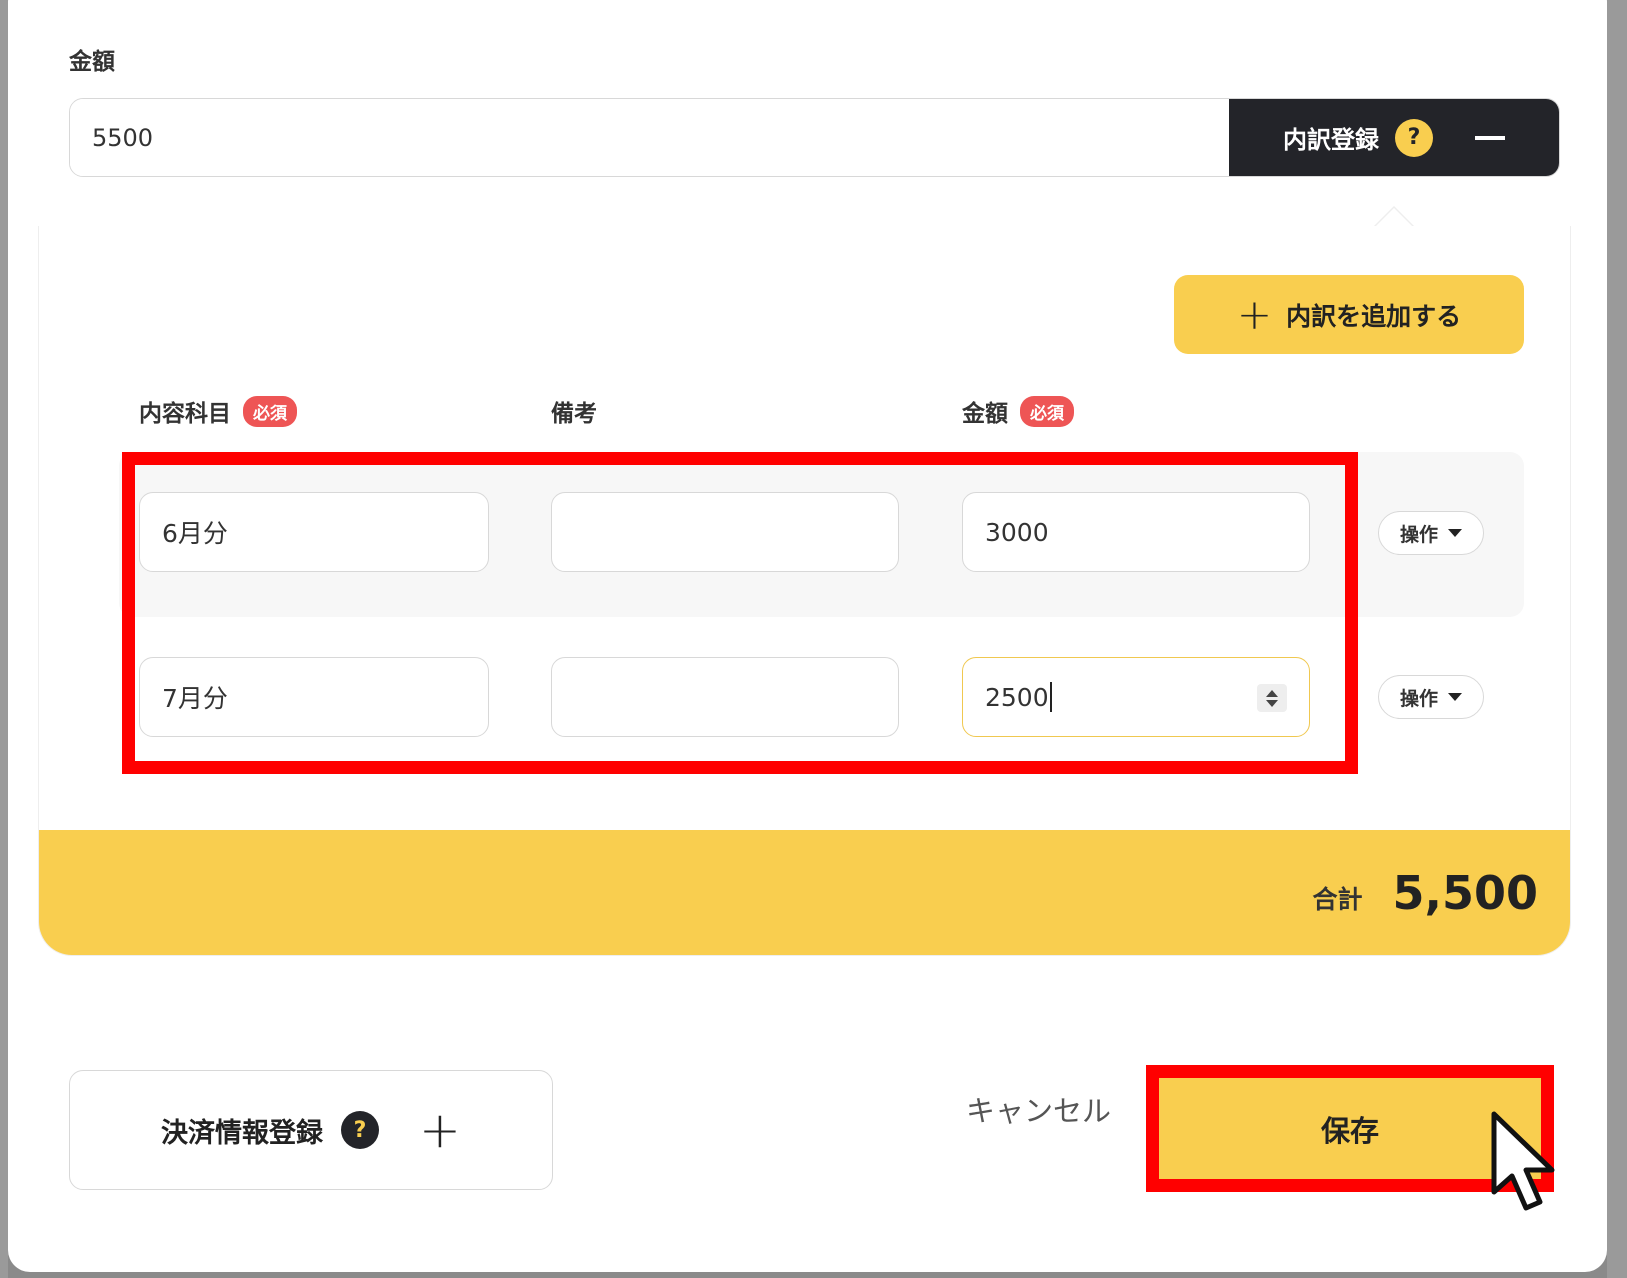  I want to click on column-header-amount-label: 金額, so click(985, 414).